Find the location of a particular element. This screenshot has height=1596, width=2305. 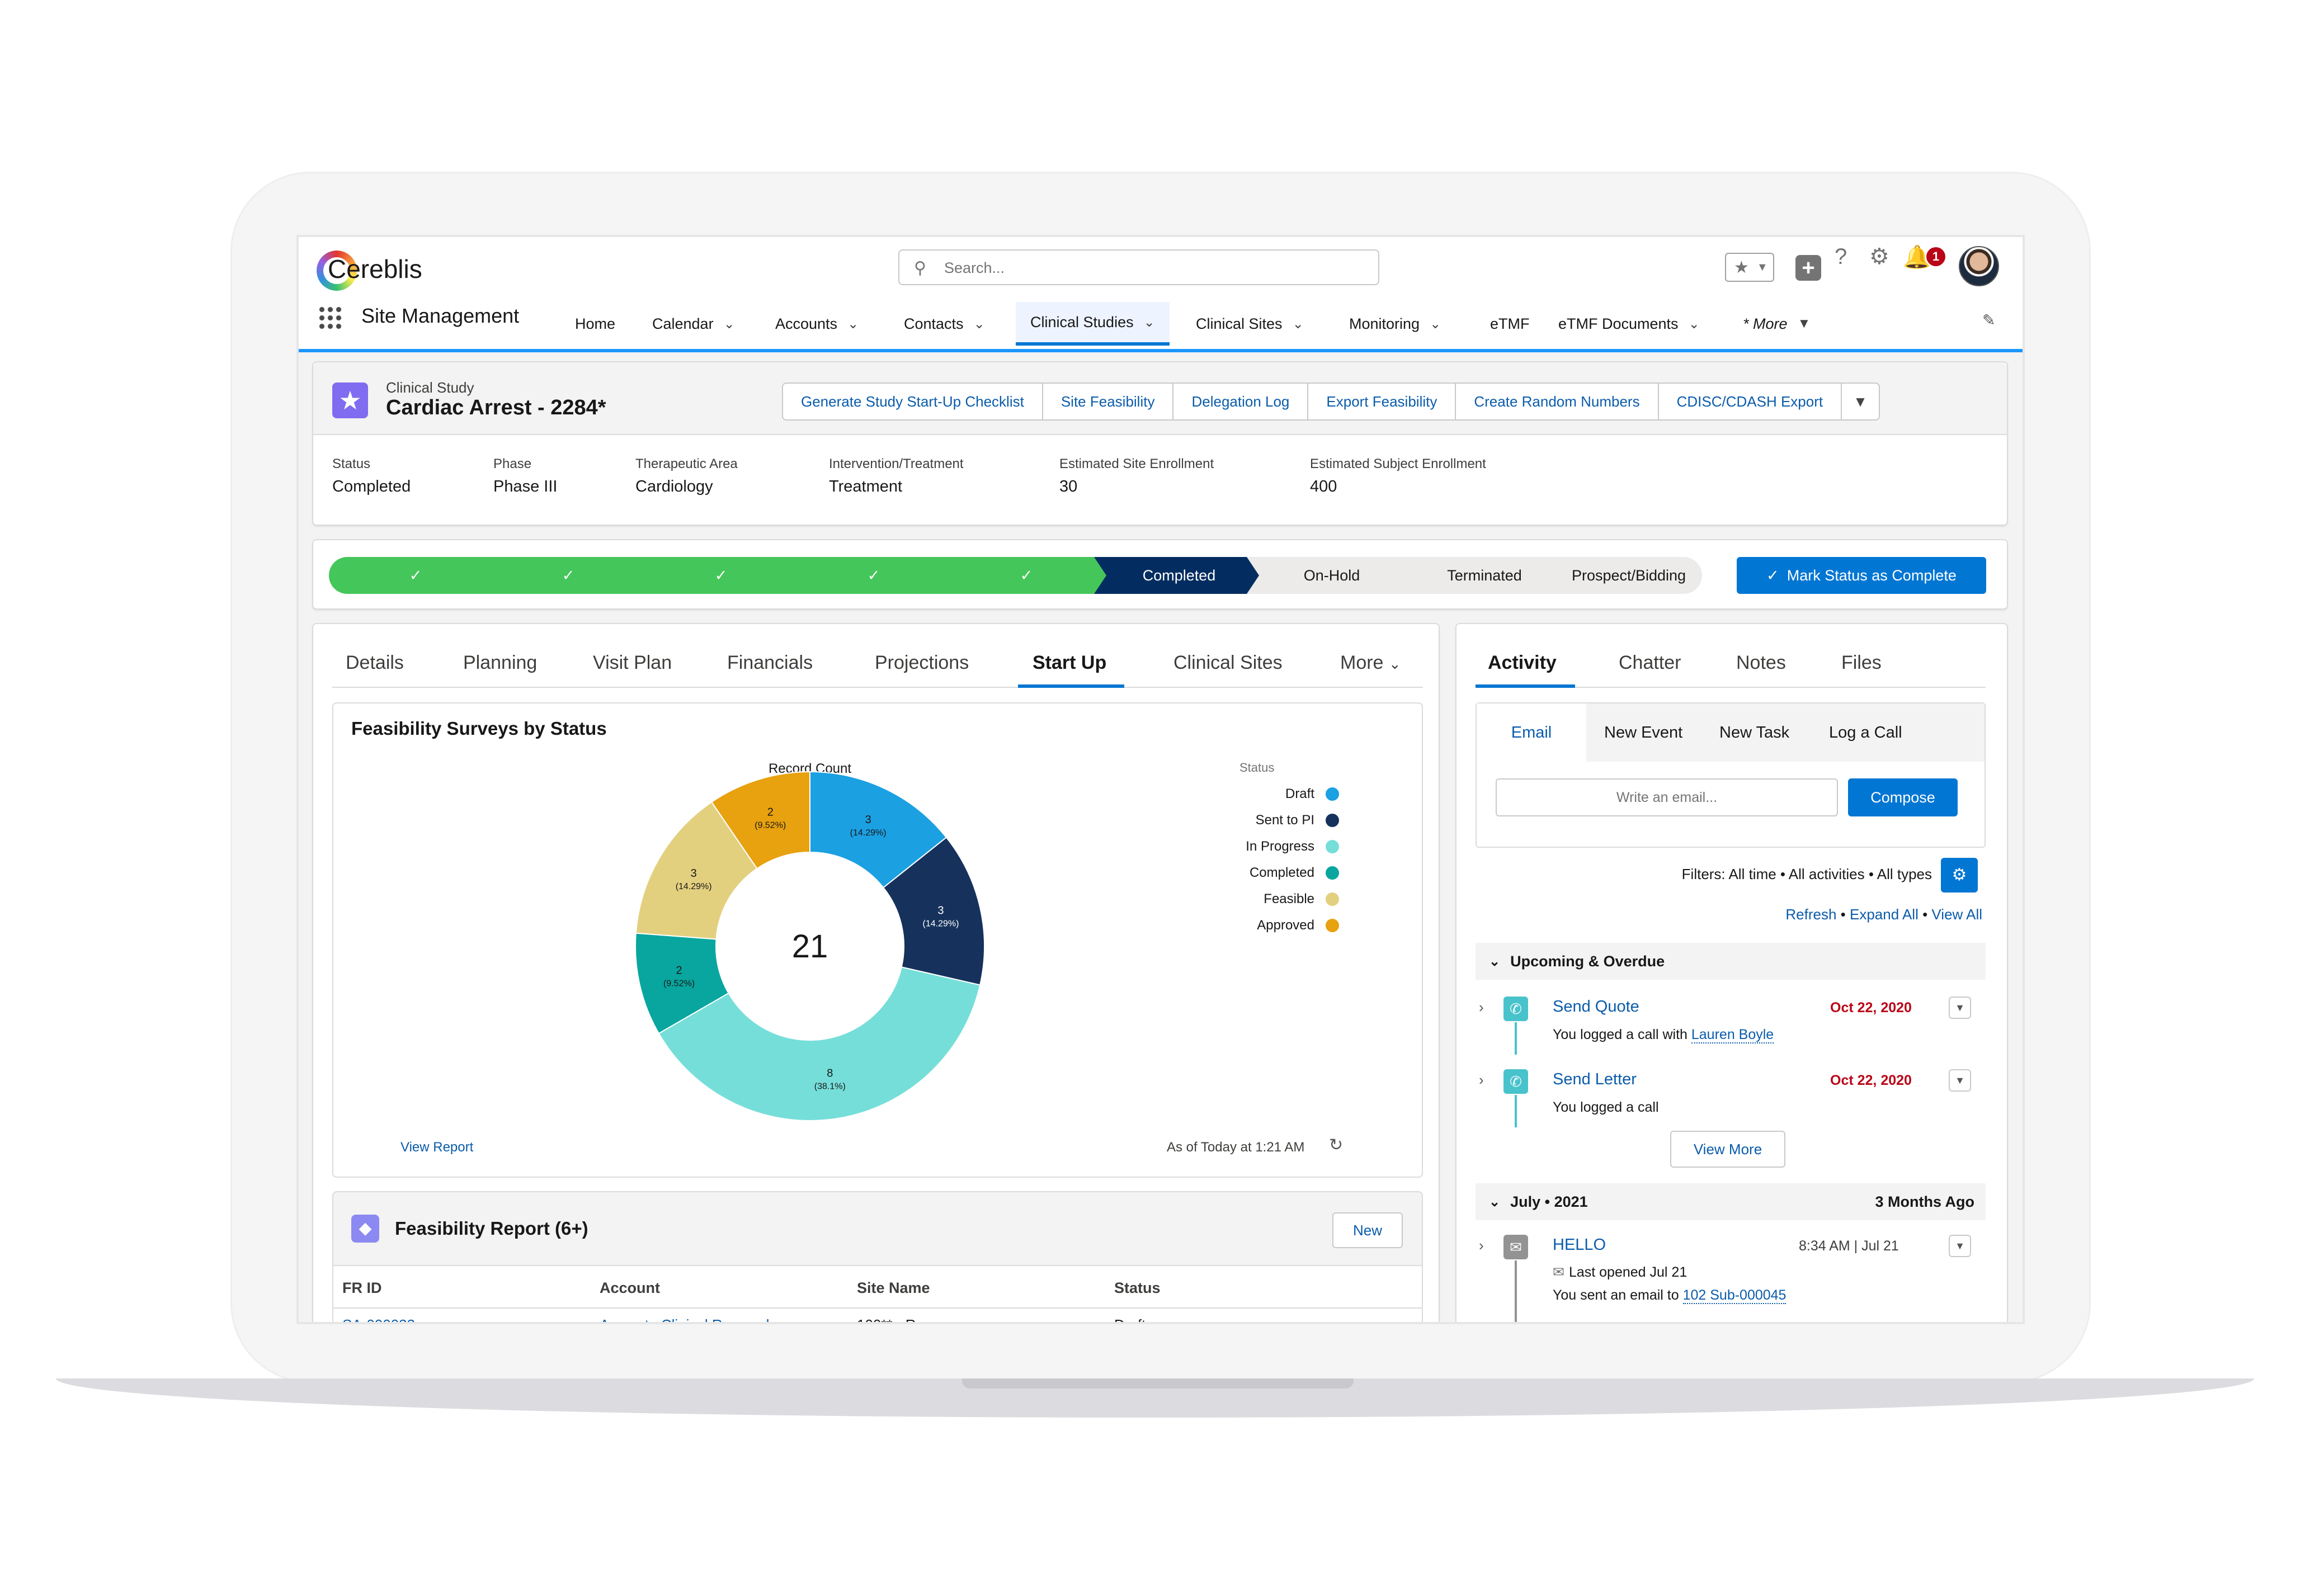

activity-title-send-letter: Send Letter is located at coordinates (1595, 1079).